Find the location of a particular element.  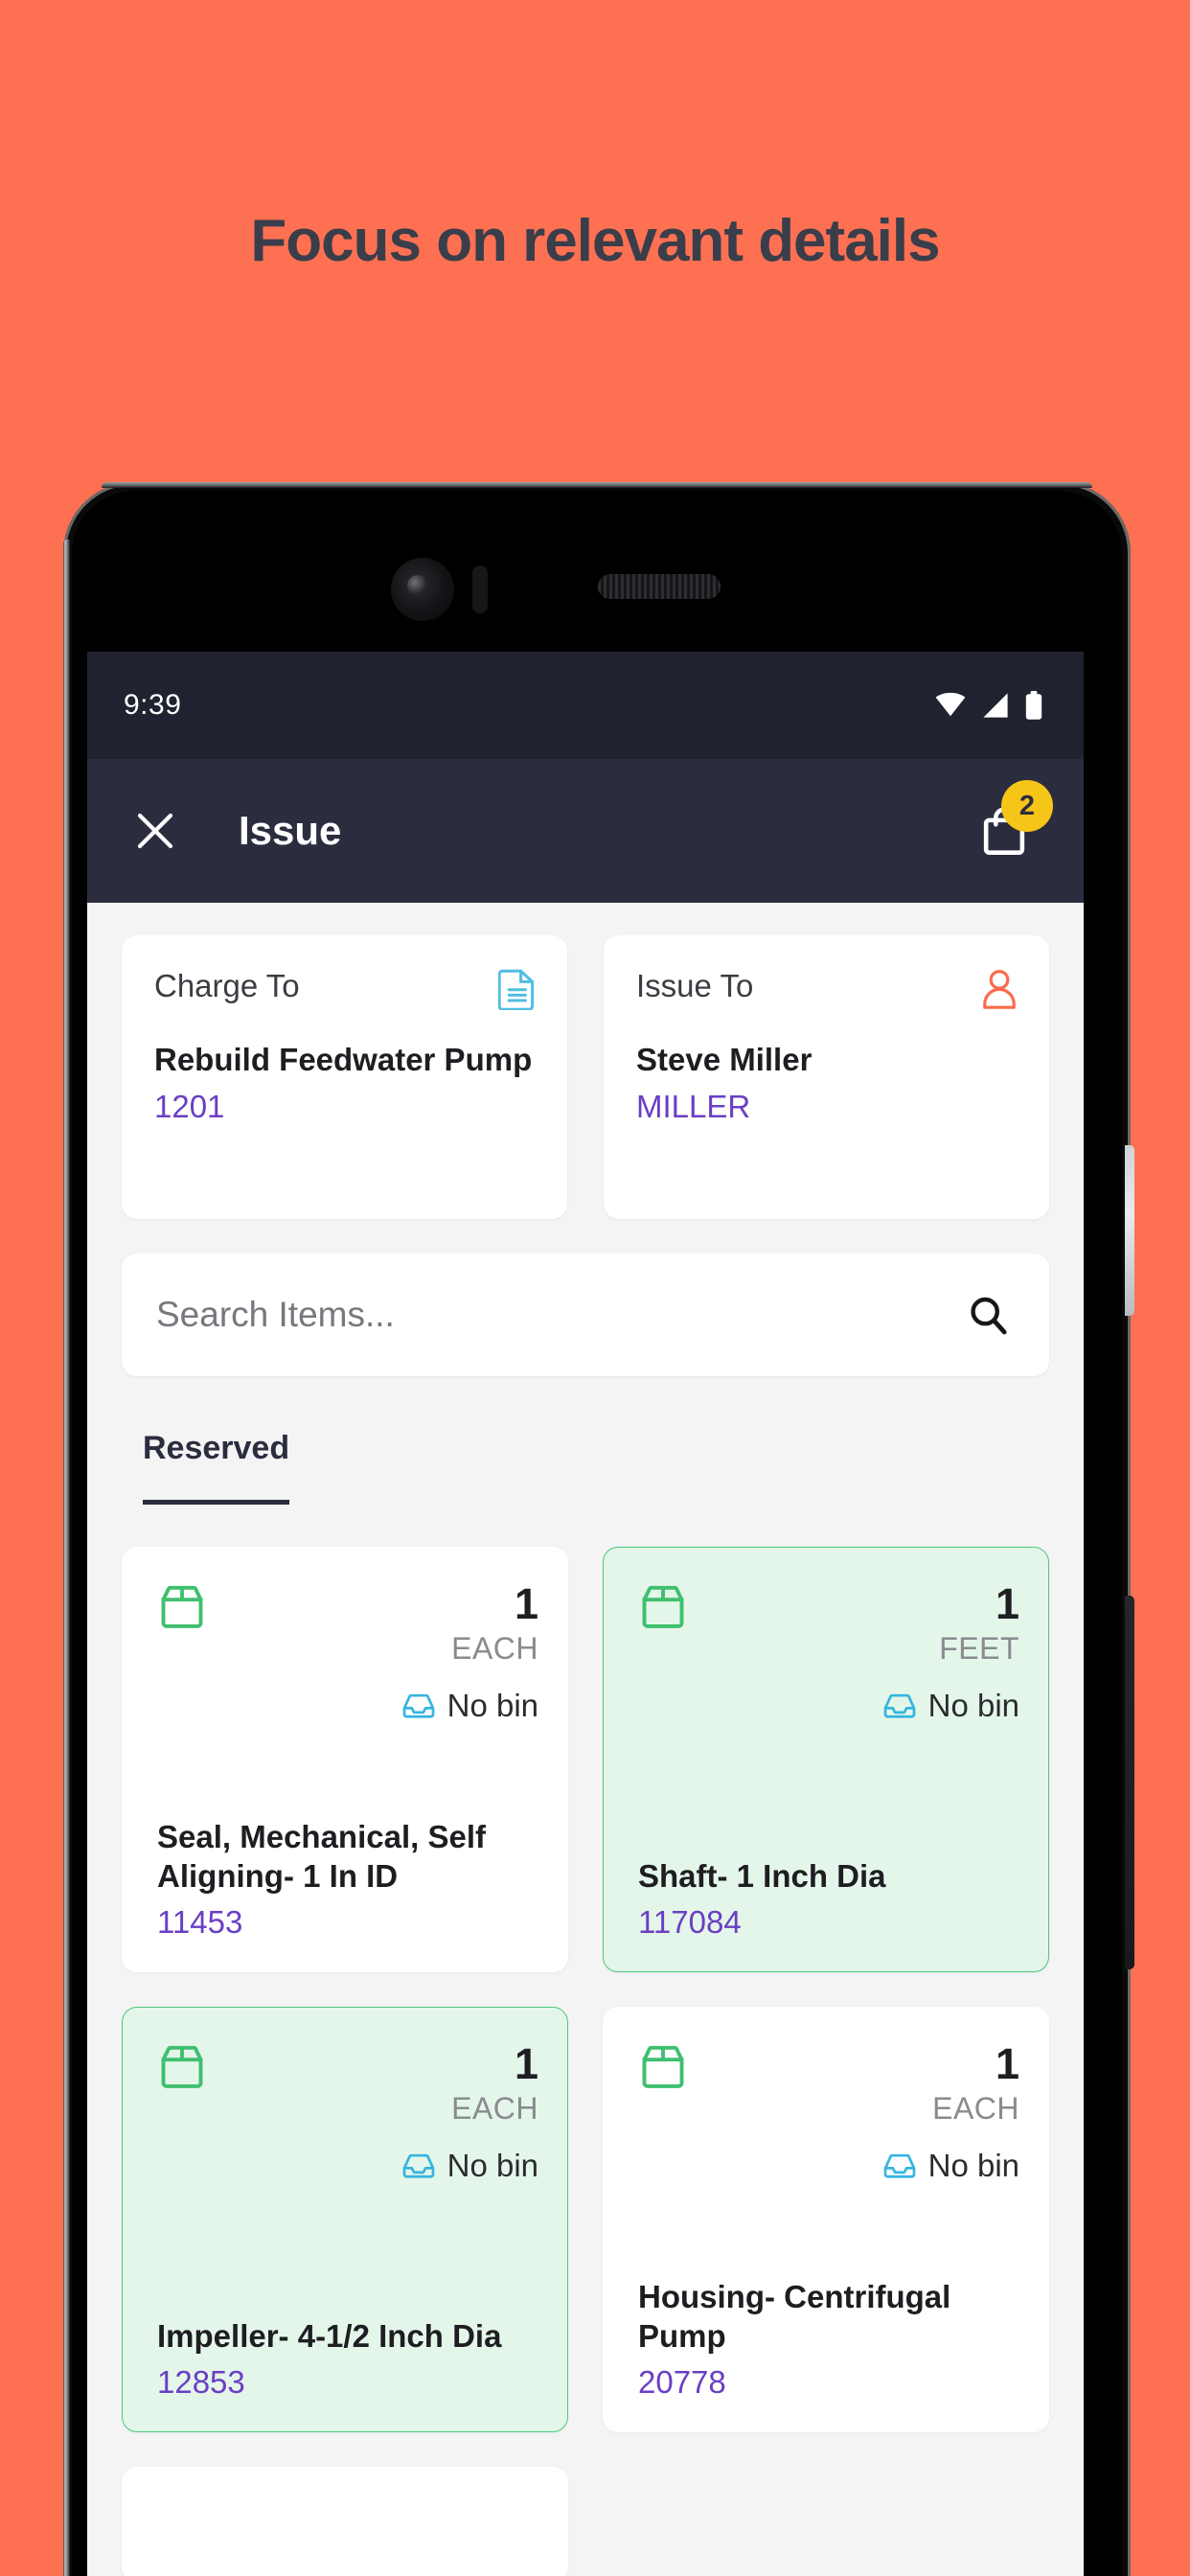

page-title: Focus on relevant details is located at coordinates (595, 241).